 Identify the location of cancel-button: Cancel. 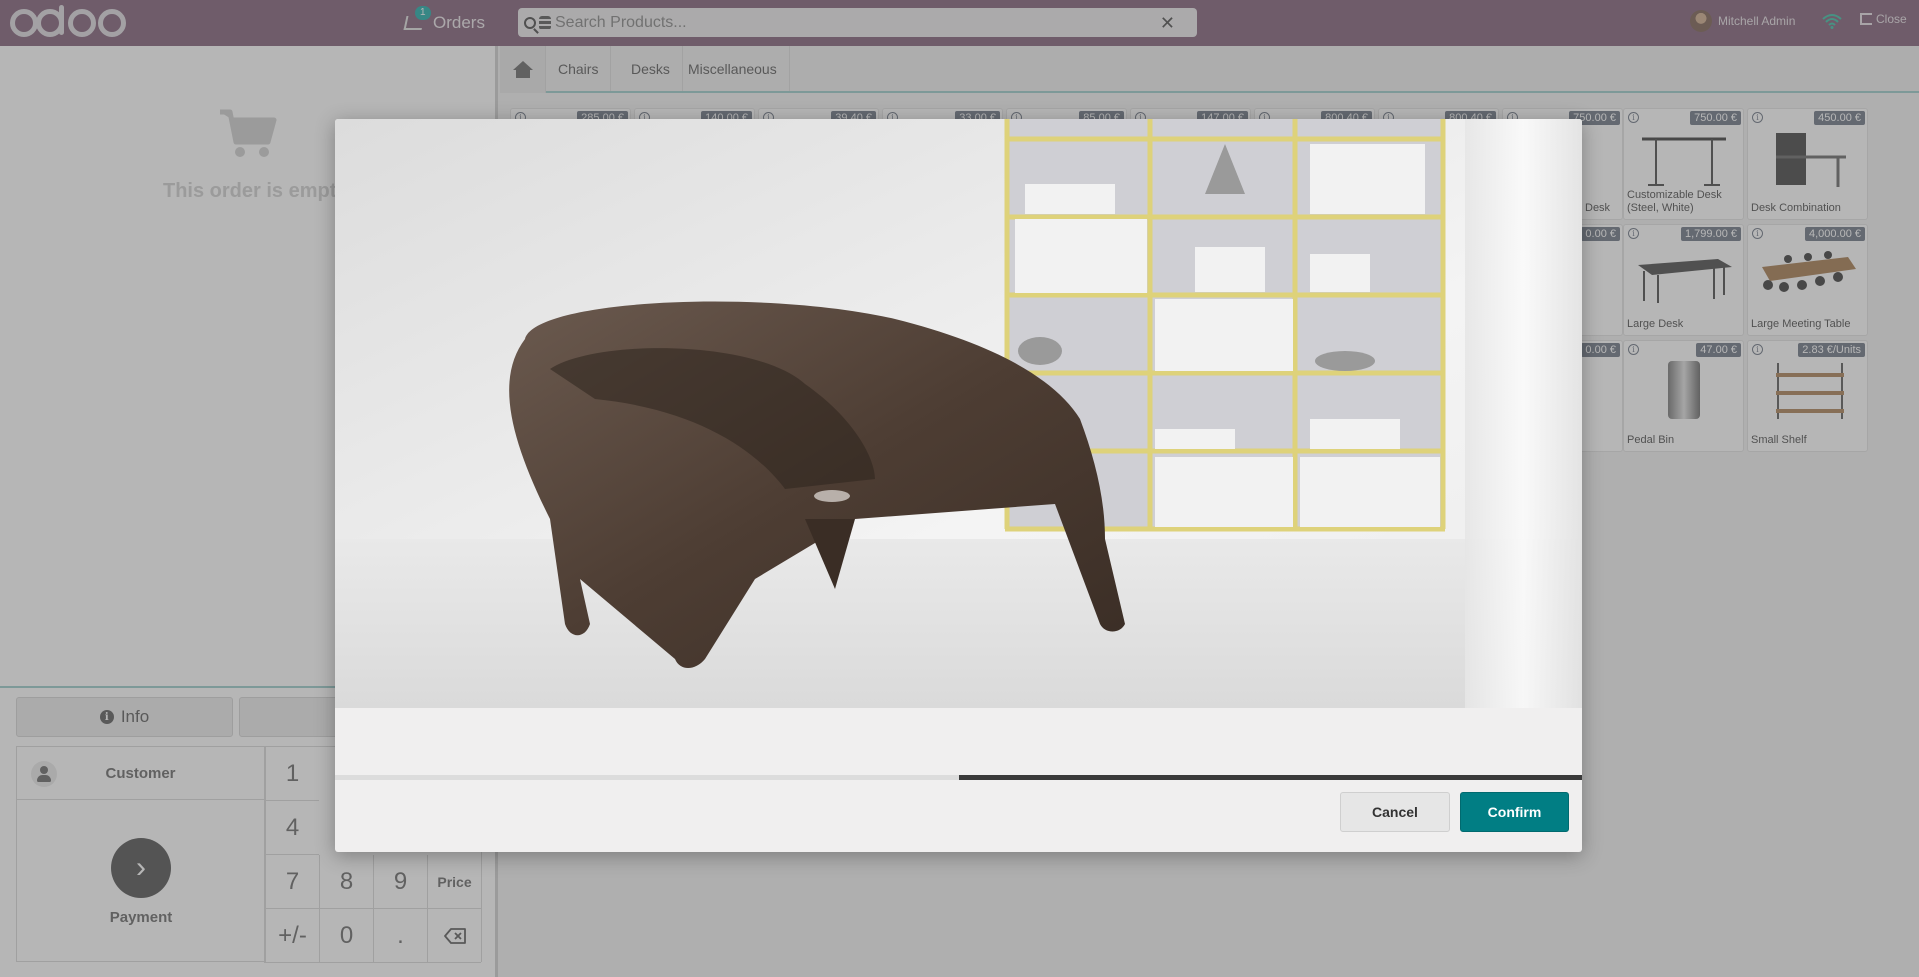
(1395, 812).